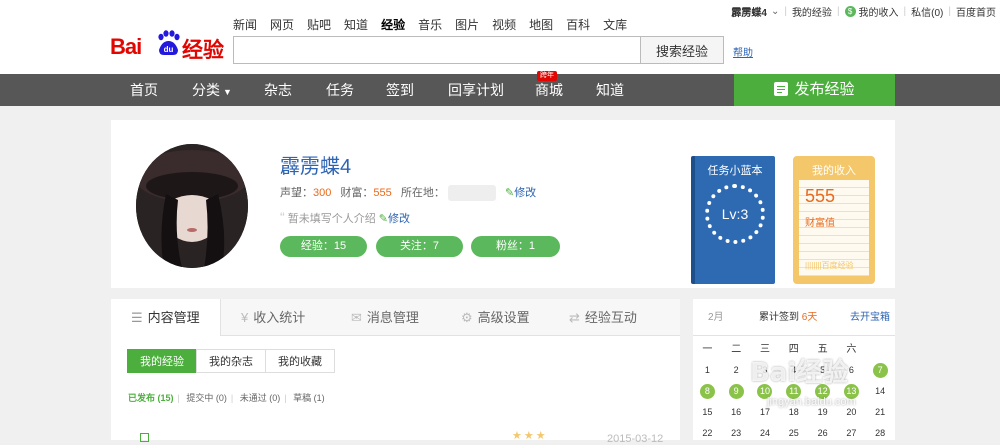  What do you see at coordinates (309, 398) in the screenshot?
I see `filter-drafts: 草稿 (1)` at bounding box center [309, 398].